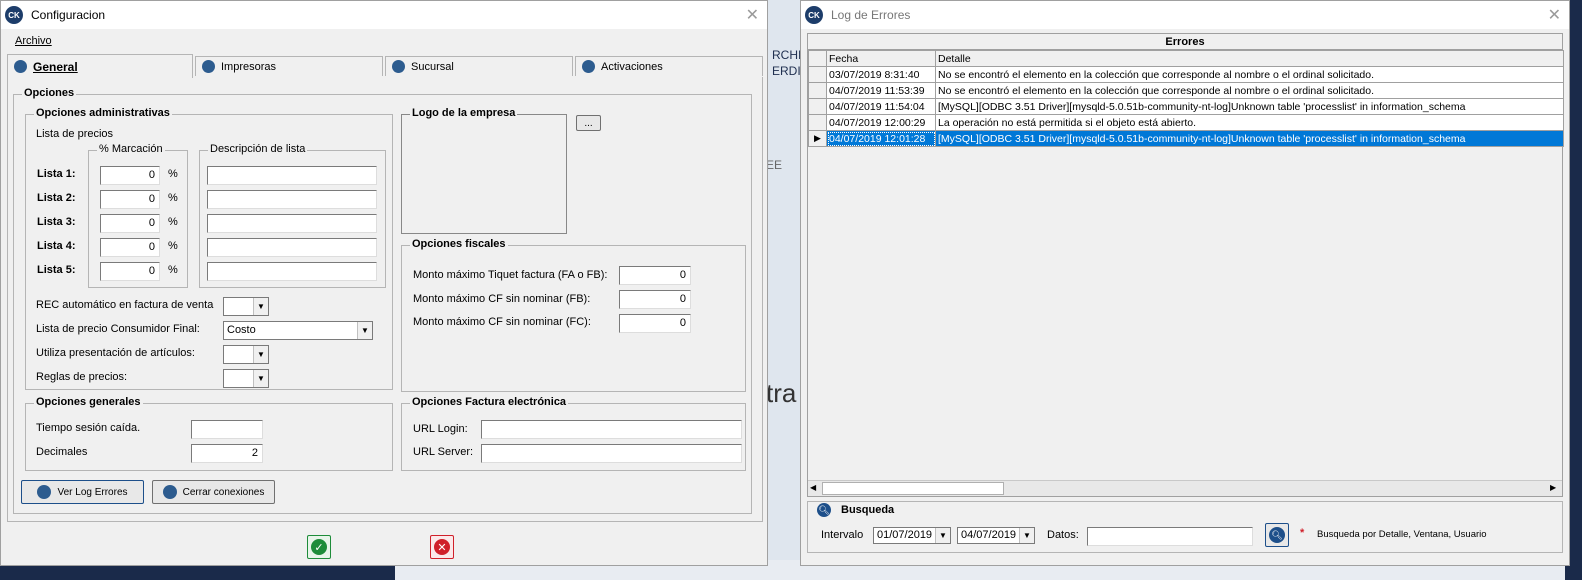 The width and height of the screenshot is (1582, 580). I want to click on lista1-desc-input, so click(292, 175).